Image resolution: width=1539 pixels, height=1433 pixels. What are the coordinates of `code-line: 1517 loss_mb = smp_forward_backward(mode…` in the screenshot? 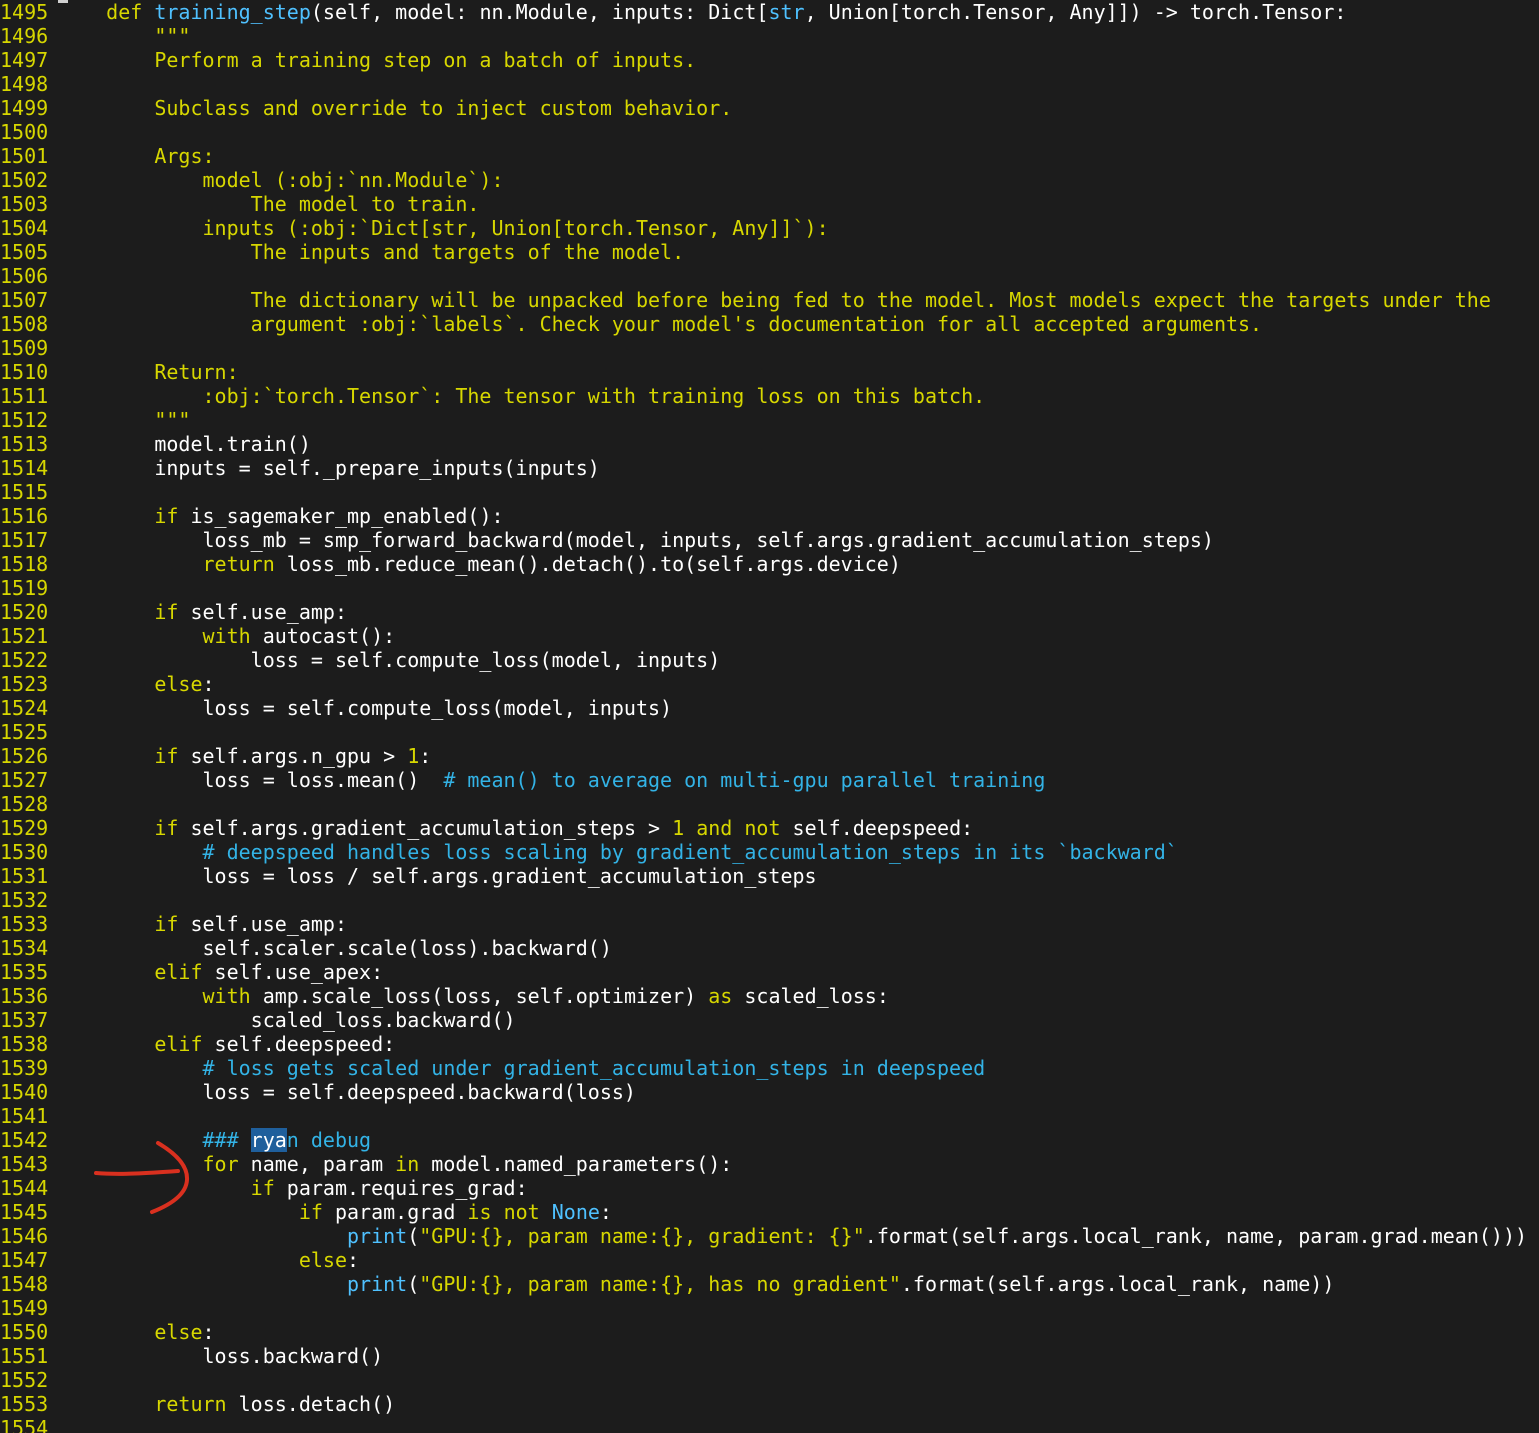 It's located at (607, 540).